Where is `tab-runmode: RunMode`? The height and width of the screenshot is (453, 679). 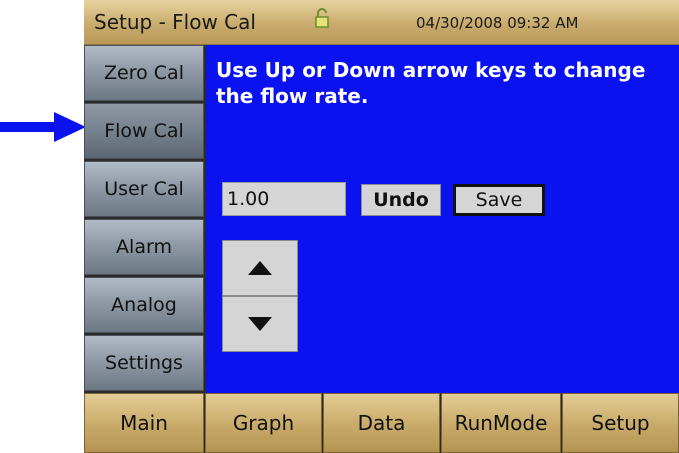
tab-runmode: RunMode is located at coordinates (501, 423).